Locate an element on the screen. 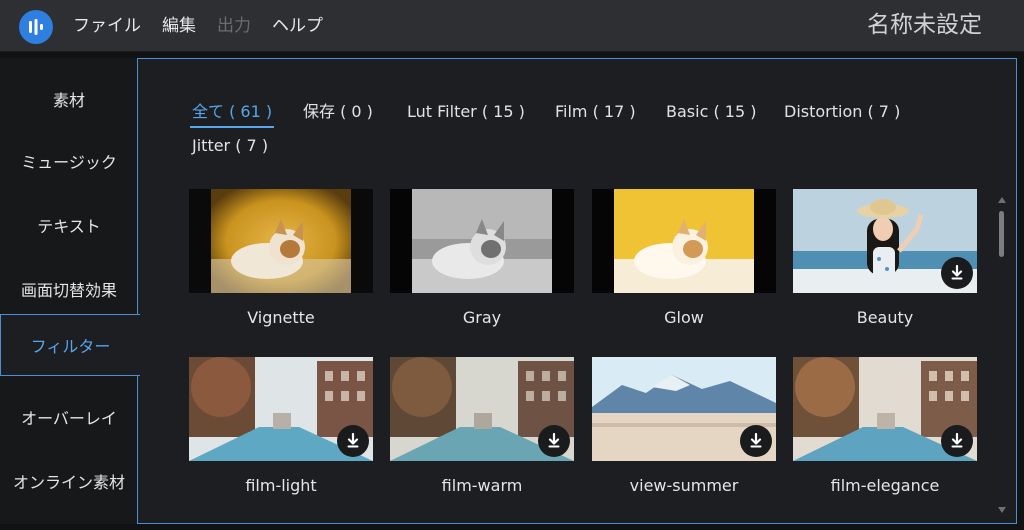 The height and width of the screenshot is (530, 1024). tab-saved: 保存 ( 0 ) is located at coordinates (338, 112).